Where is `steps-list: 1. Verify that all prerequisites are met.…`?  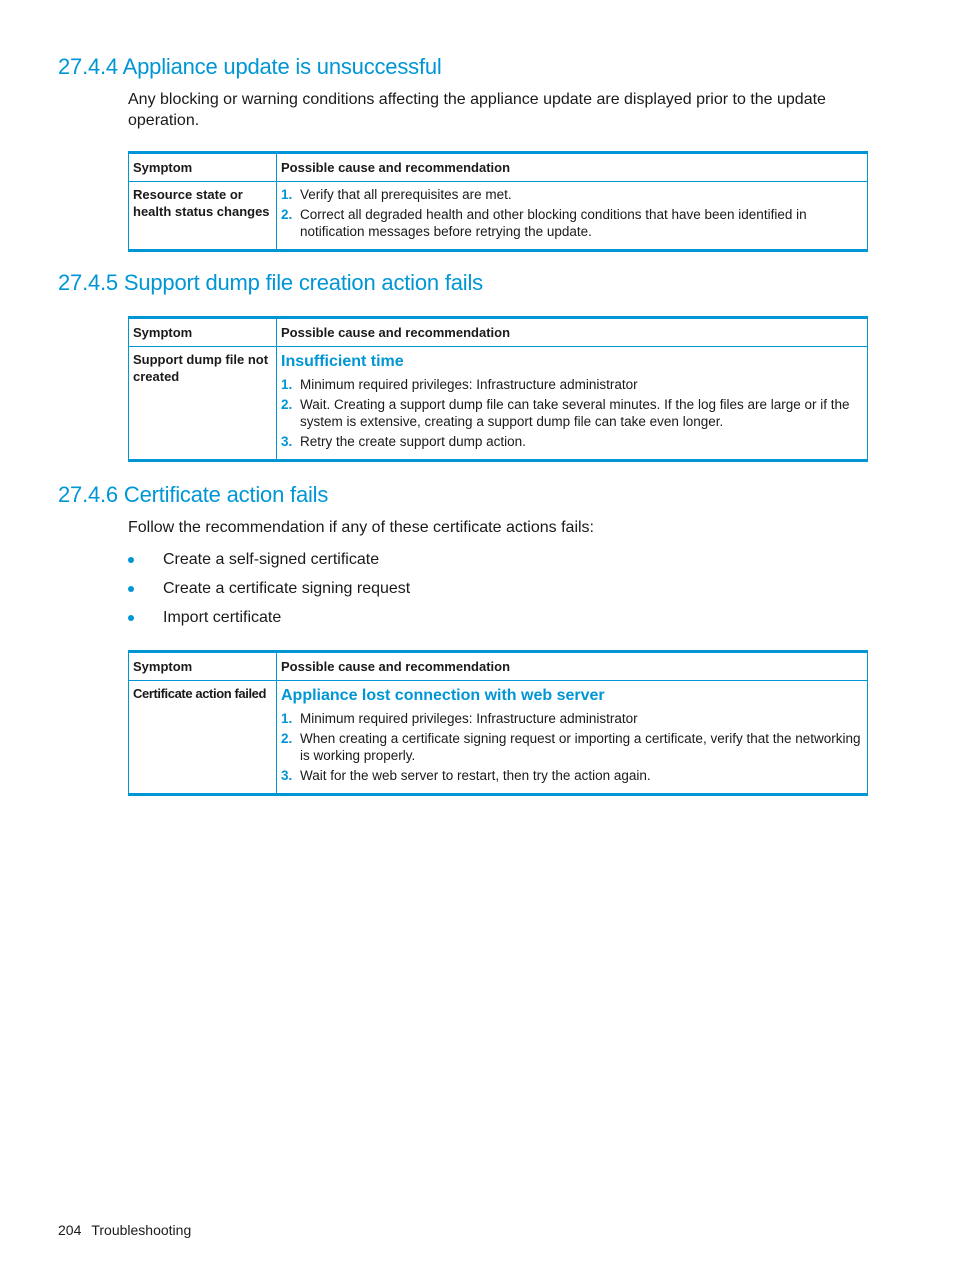
steps-list: 1. Verify that all prerequisites are met.… is located at coordinates (572, 213).